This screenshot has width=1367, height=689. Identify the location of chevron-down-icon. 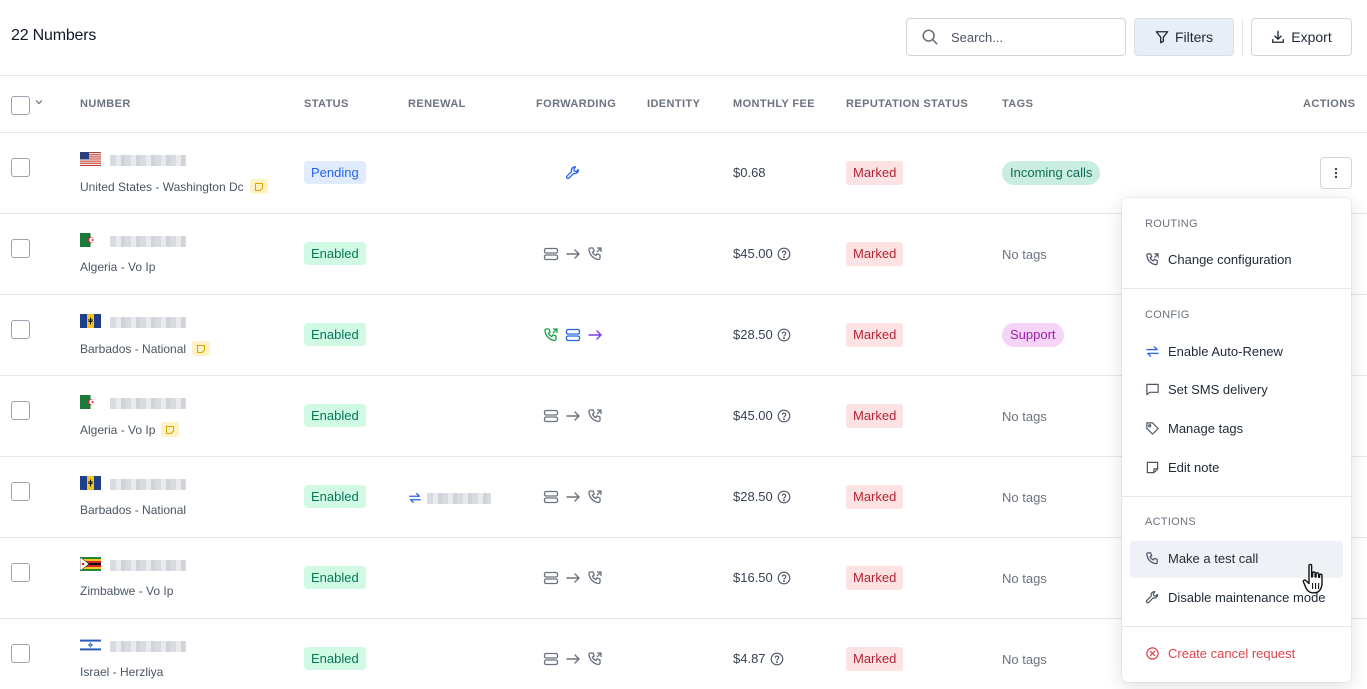
(39, 102).